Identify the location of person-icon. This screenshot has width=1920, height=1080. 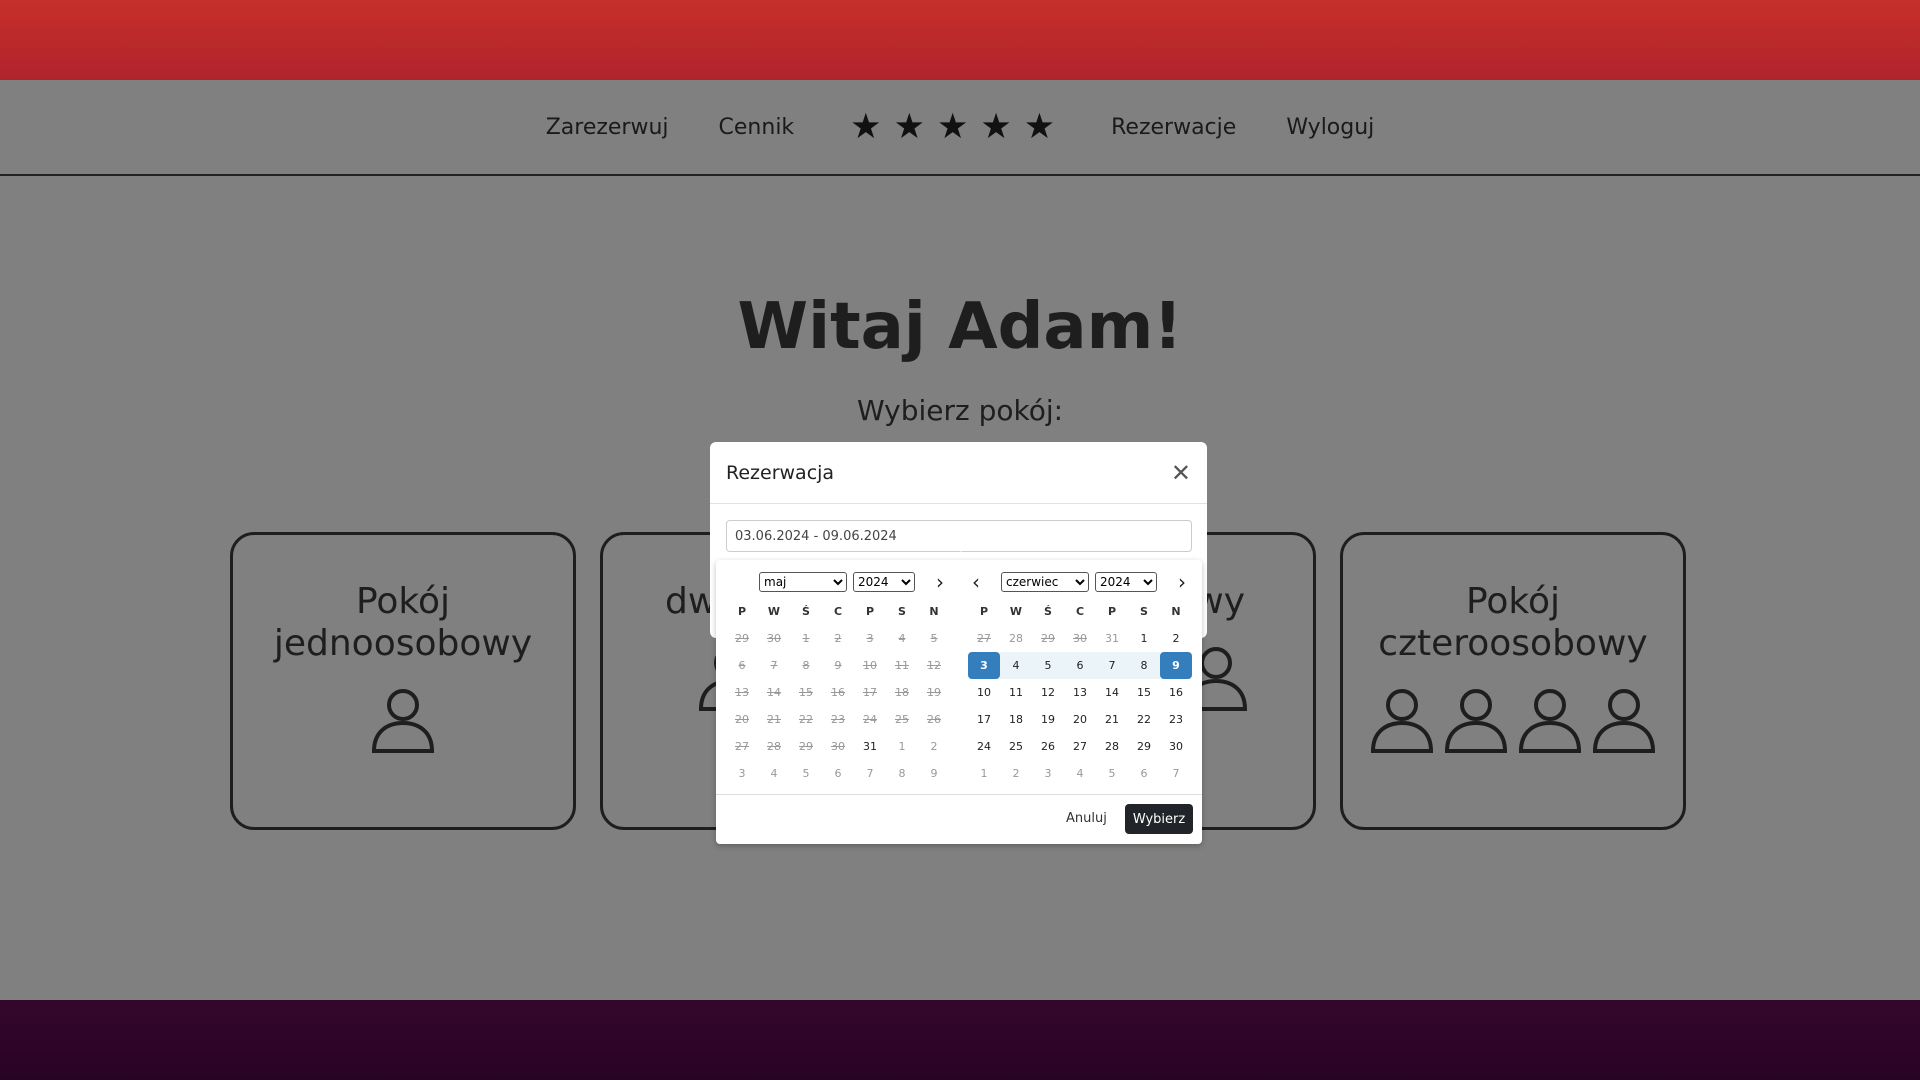
(403, 721).